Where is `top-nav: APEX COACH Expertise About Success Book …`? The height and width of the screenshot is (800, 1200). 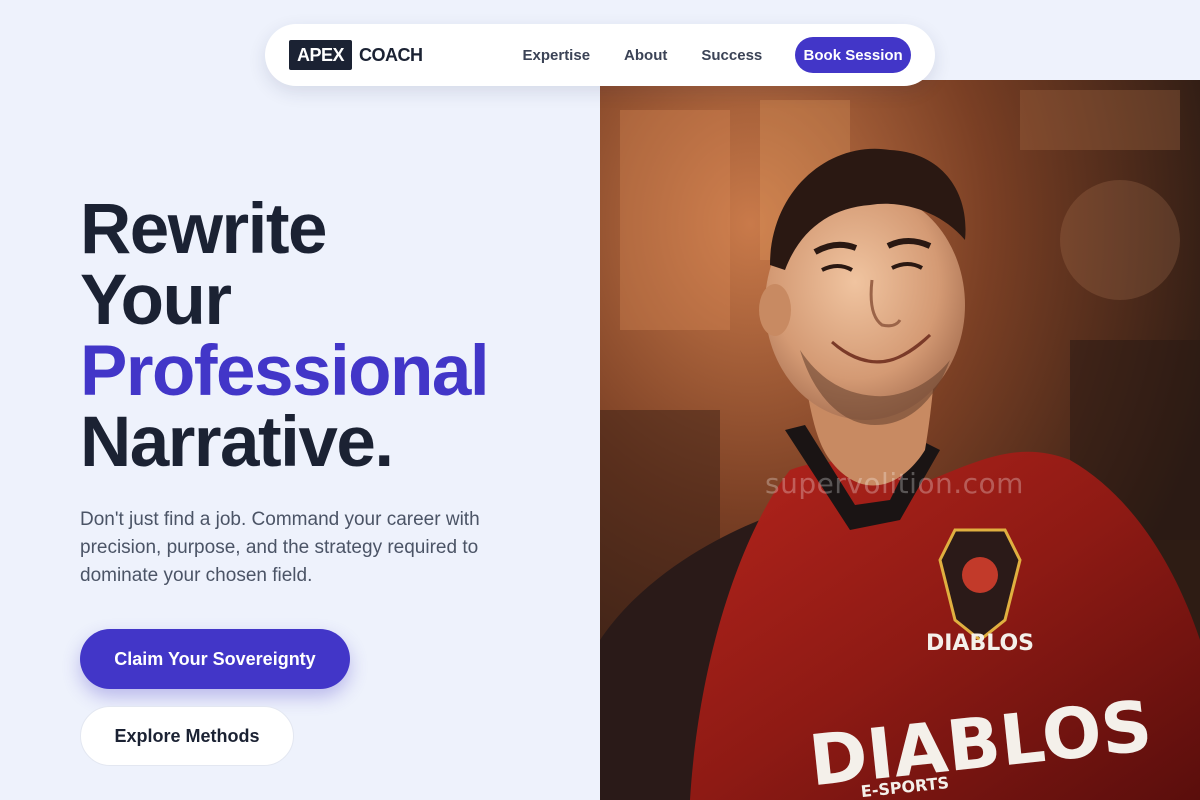
top-nav: APEX COACH Expertise About Success Book … is located at coordinates (600, 55).